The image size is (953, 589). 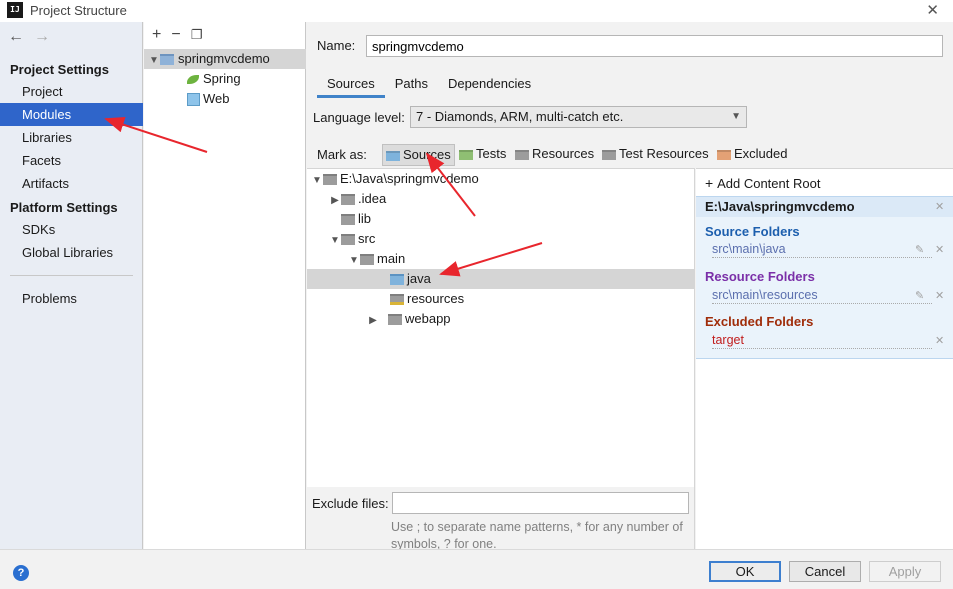 I want to click on platform-settings-header: Platform Settings, so click(x=64, y=207).